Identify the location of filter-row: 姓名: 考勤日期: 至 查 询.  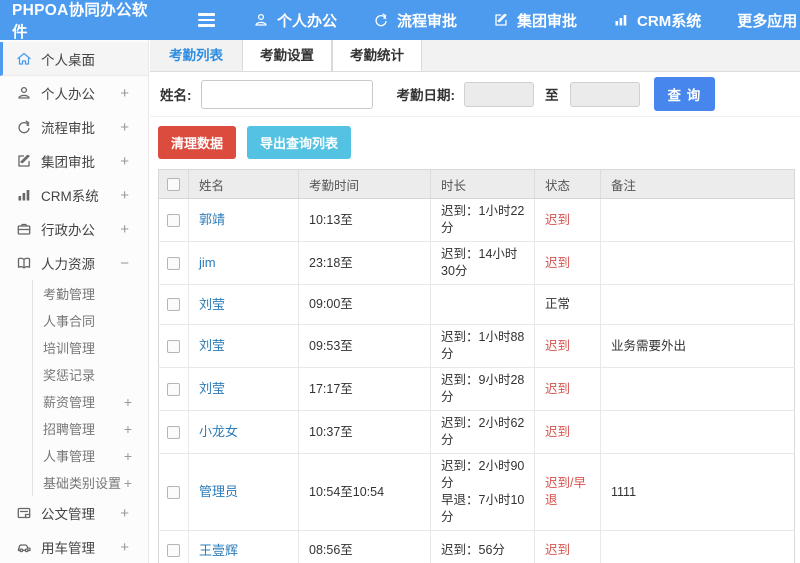
(475, 94).